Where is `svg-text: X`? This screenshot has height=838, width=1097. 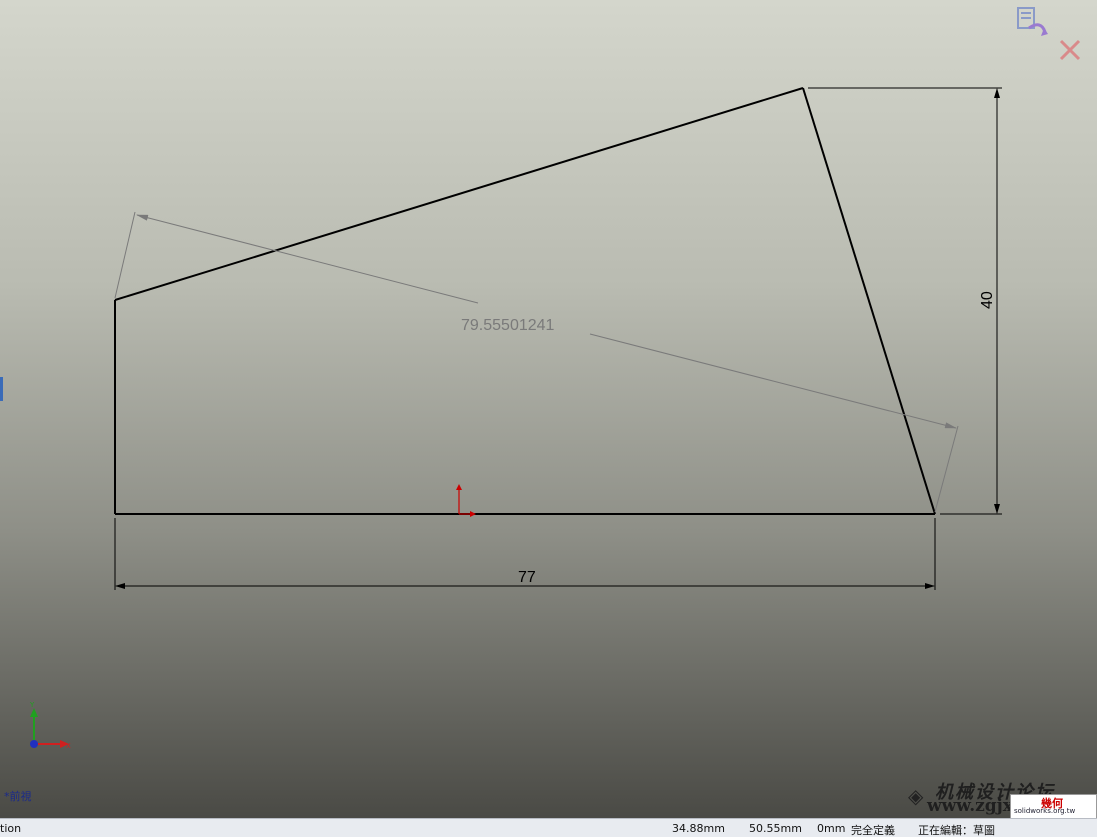 svg-text: X is located at coordinates (68, 746).